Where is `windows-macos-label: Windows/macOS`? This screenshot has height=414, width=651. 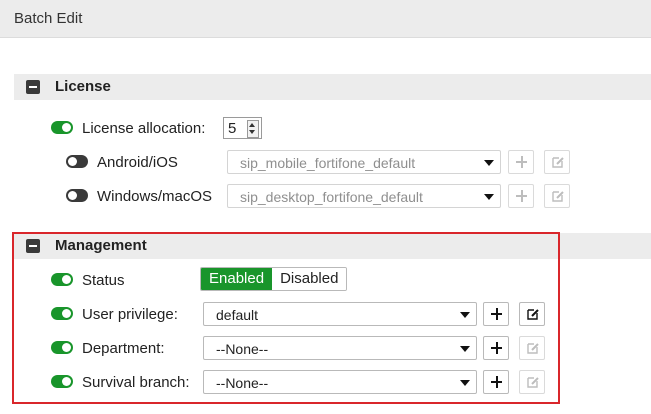
windows-macos-label: Windows/macOS is located at coordinates (155, 196).